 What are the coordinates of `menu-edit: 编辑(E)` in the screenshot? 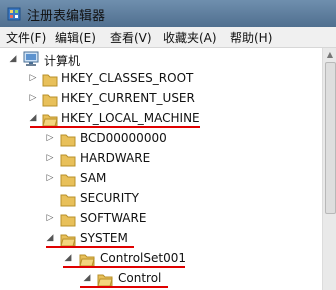 It's located at (75, 37).